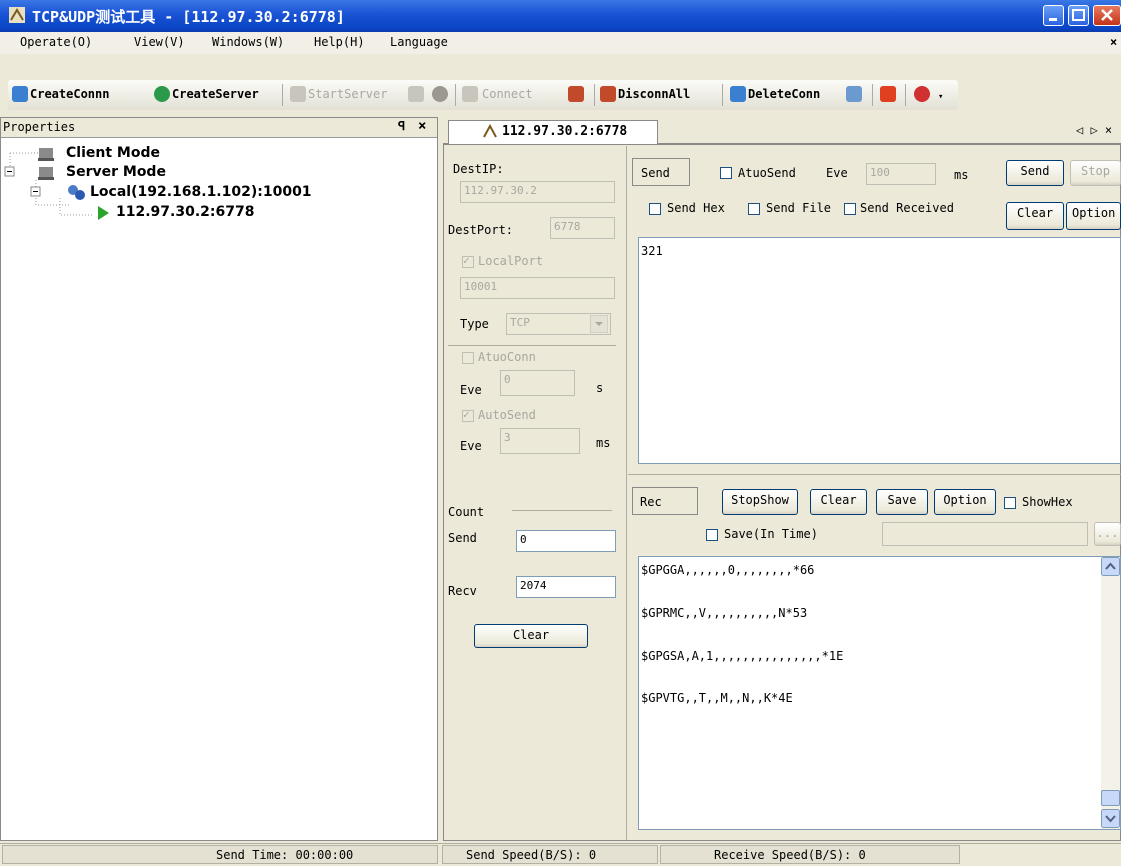 The image size is (1121, 866). What do you see at coordinates (1035, 173) in the screenshot?
I see `send-button: Send` at bounding box center [1035, 173].